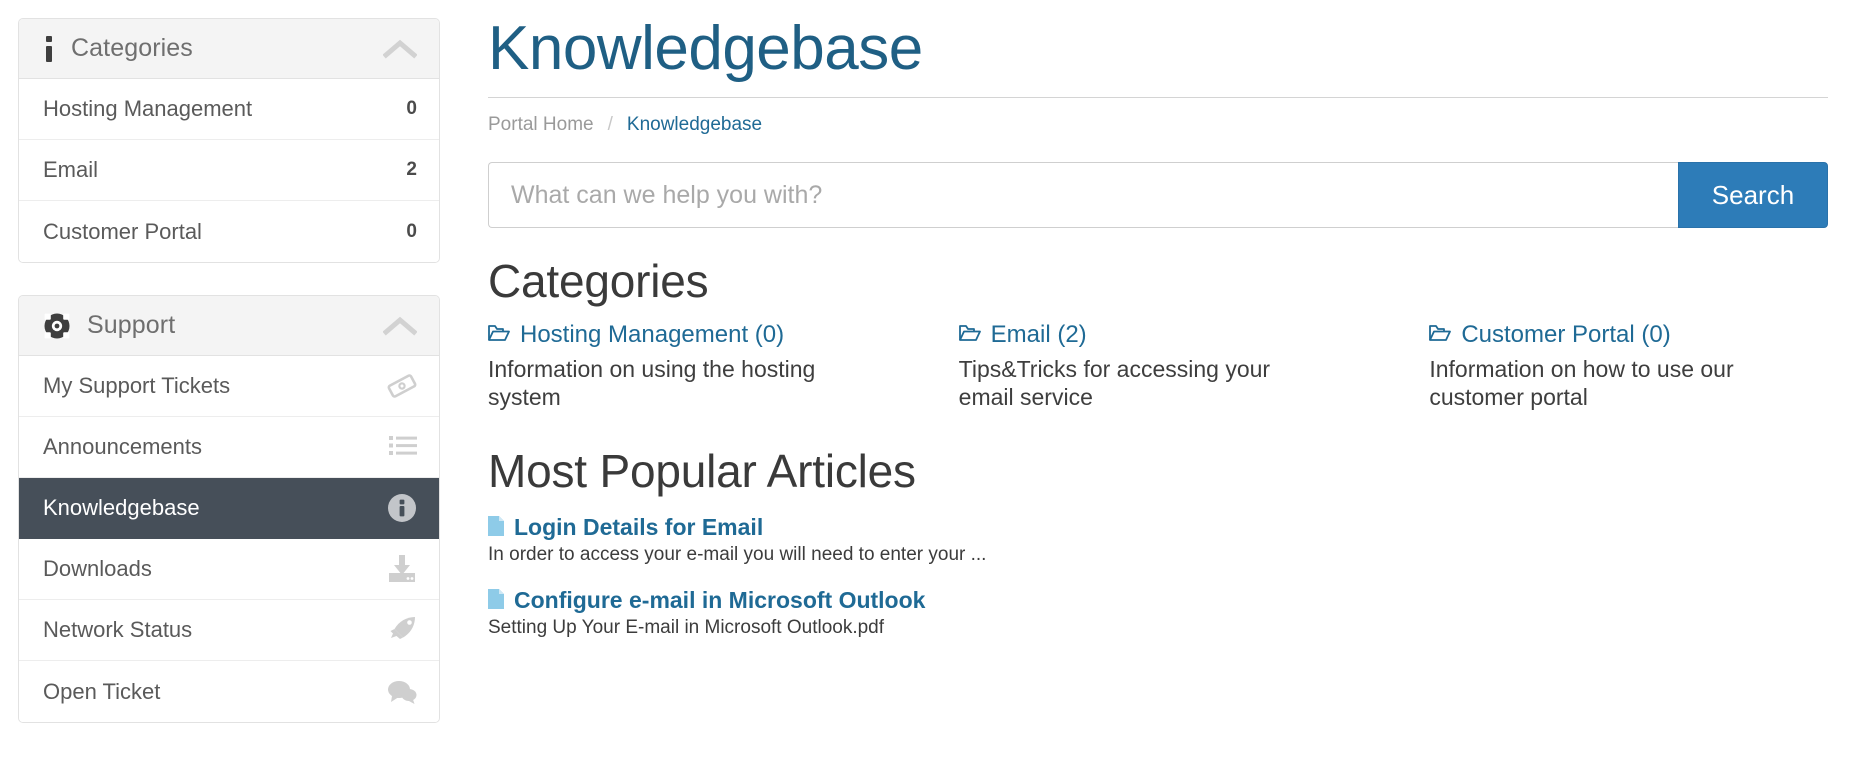 This screenshot has height=782, width=1866. Describe the element at coordinates (598, 281) in the screenshot. I see `categories-heading: Categories` at that location.